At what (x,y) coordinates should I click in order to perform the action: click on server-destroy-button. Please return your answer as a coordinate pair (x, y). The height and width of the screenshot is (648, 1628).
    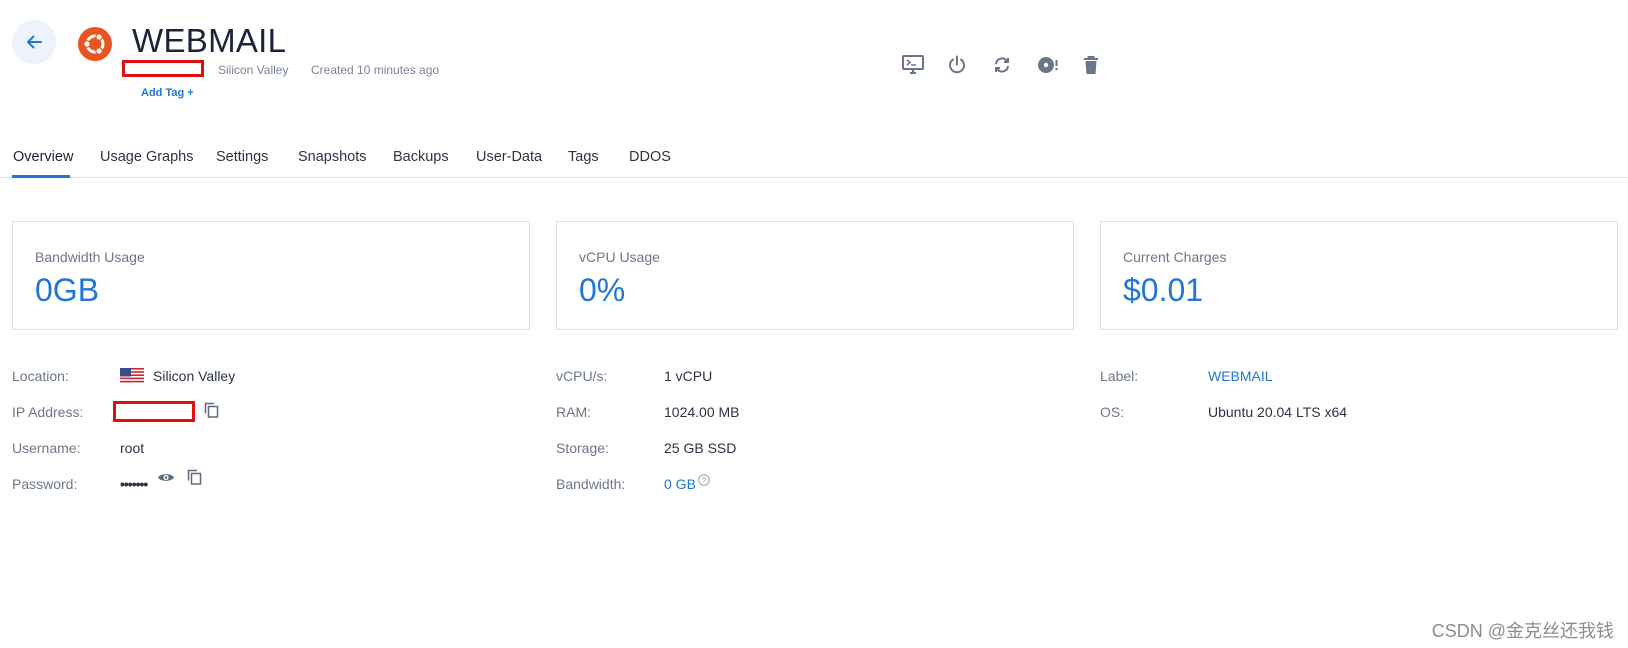
    Looking at the image, I should click on (1104, 65).